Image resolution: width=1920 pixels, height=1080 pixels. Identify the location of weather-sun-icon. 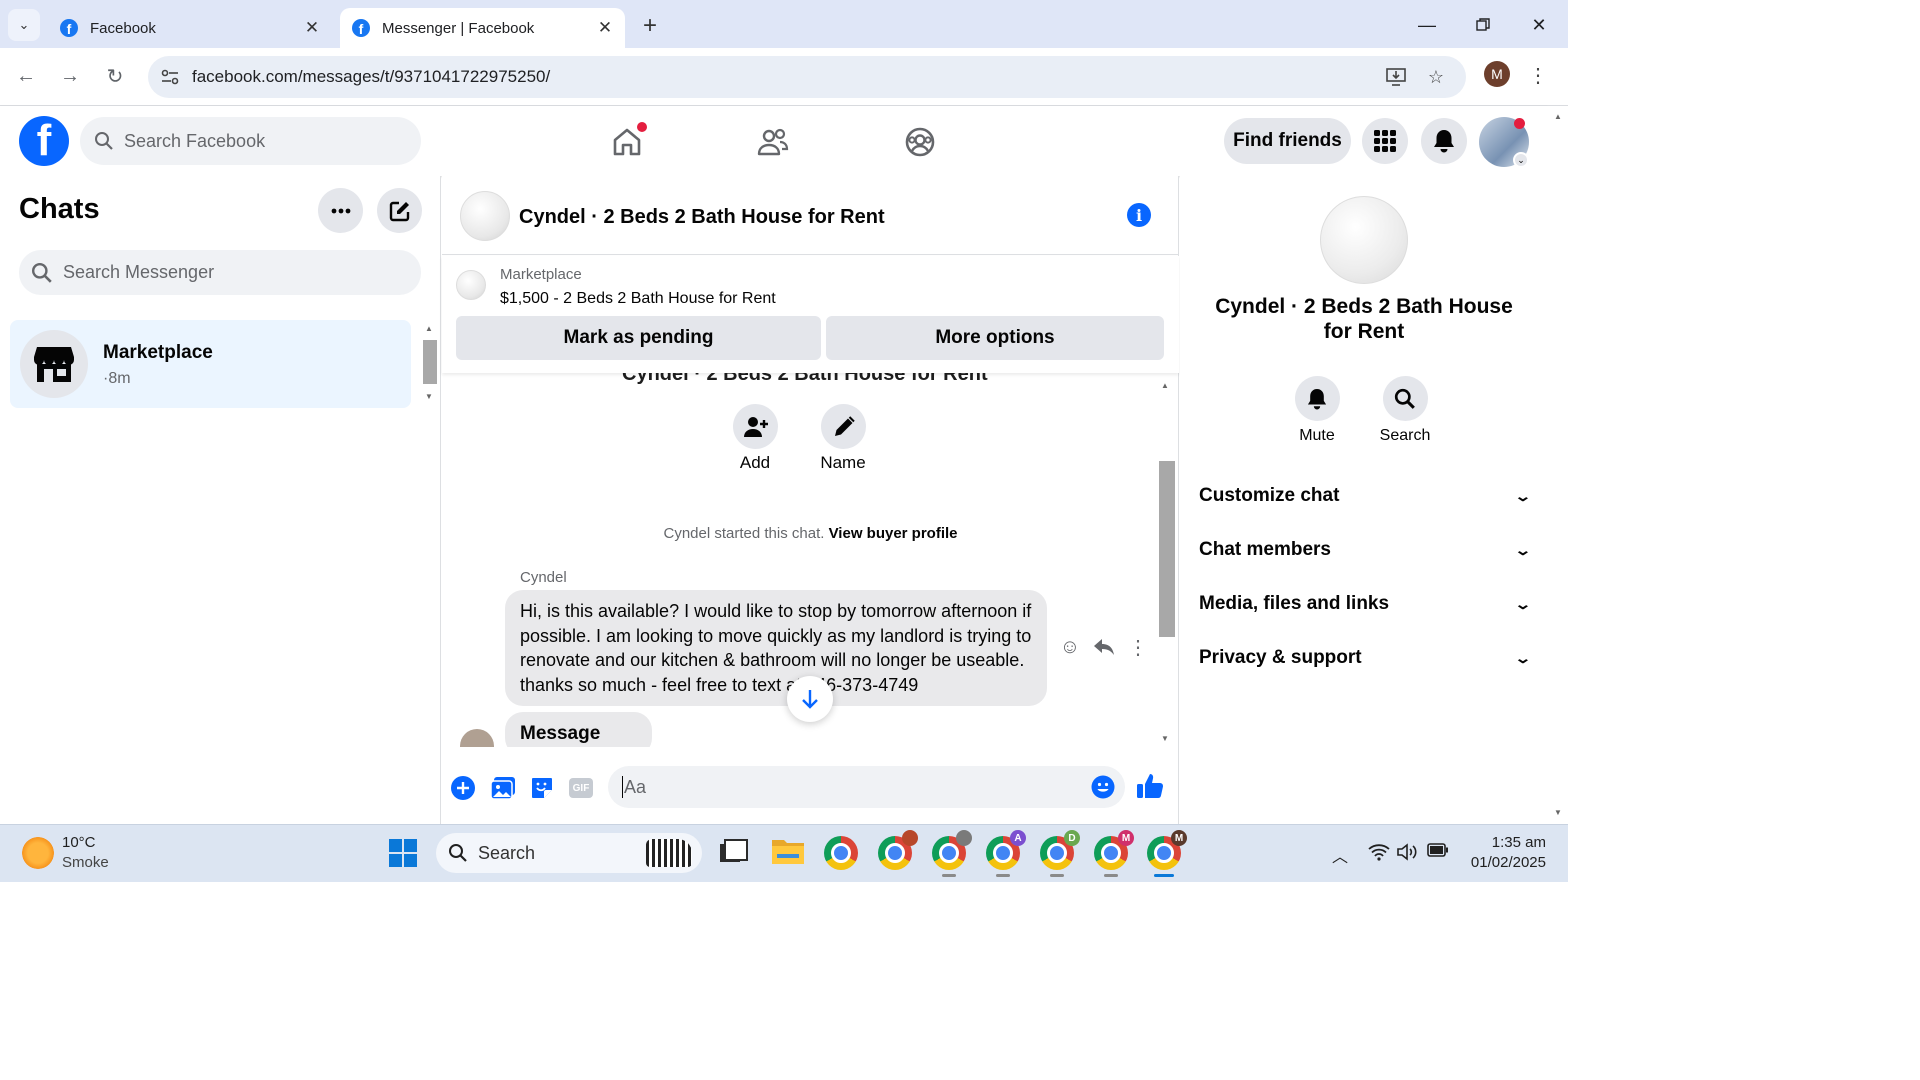
(38, 853).